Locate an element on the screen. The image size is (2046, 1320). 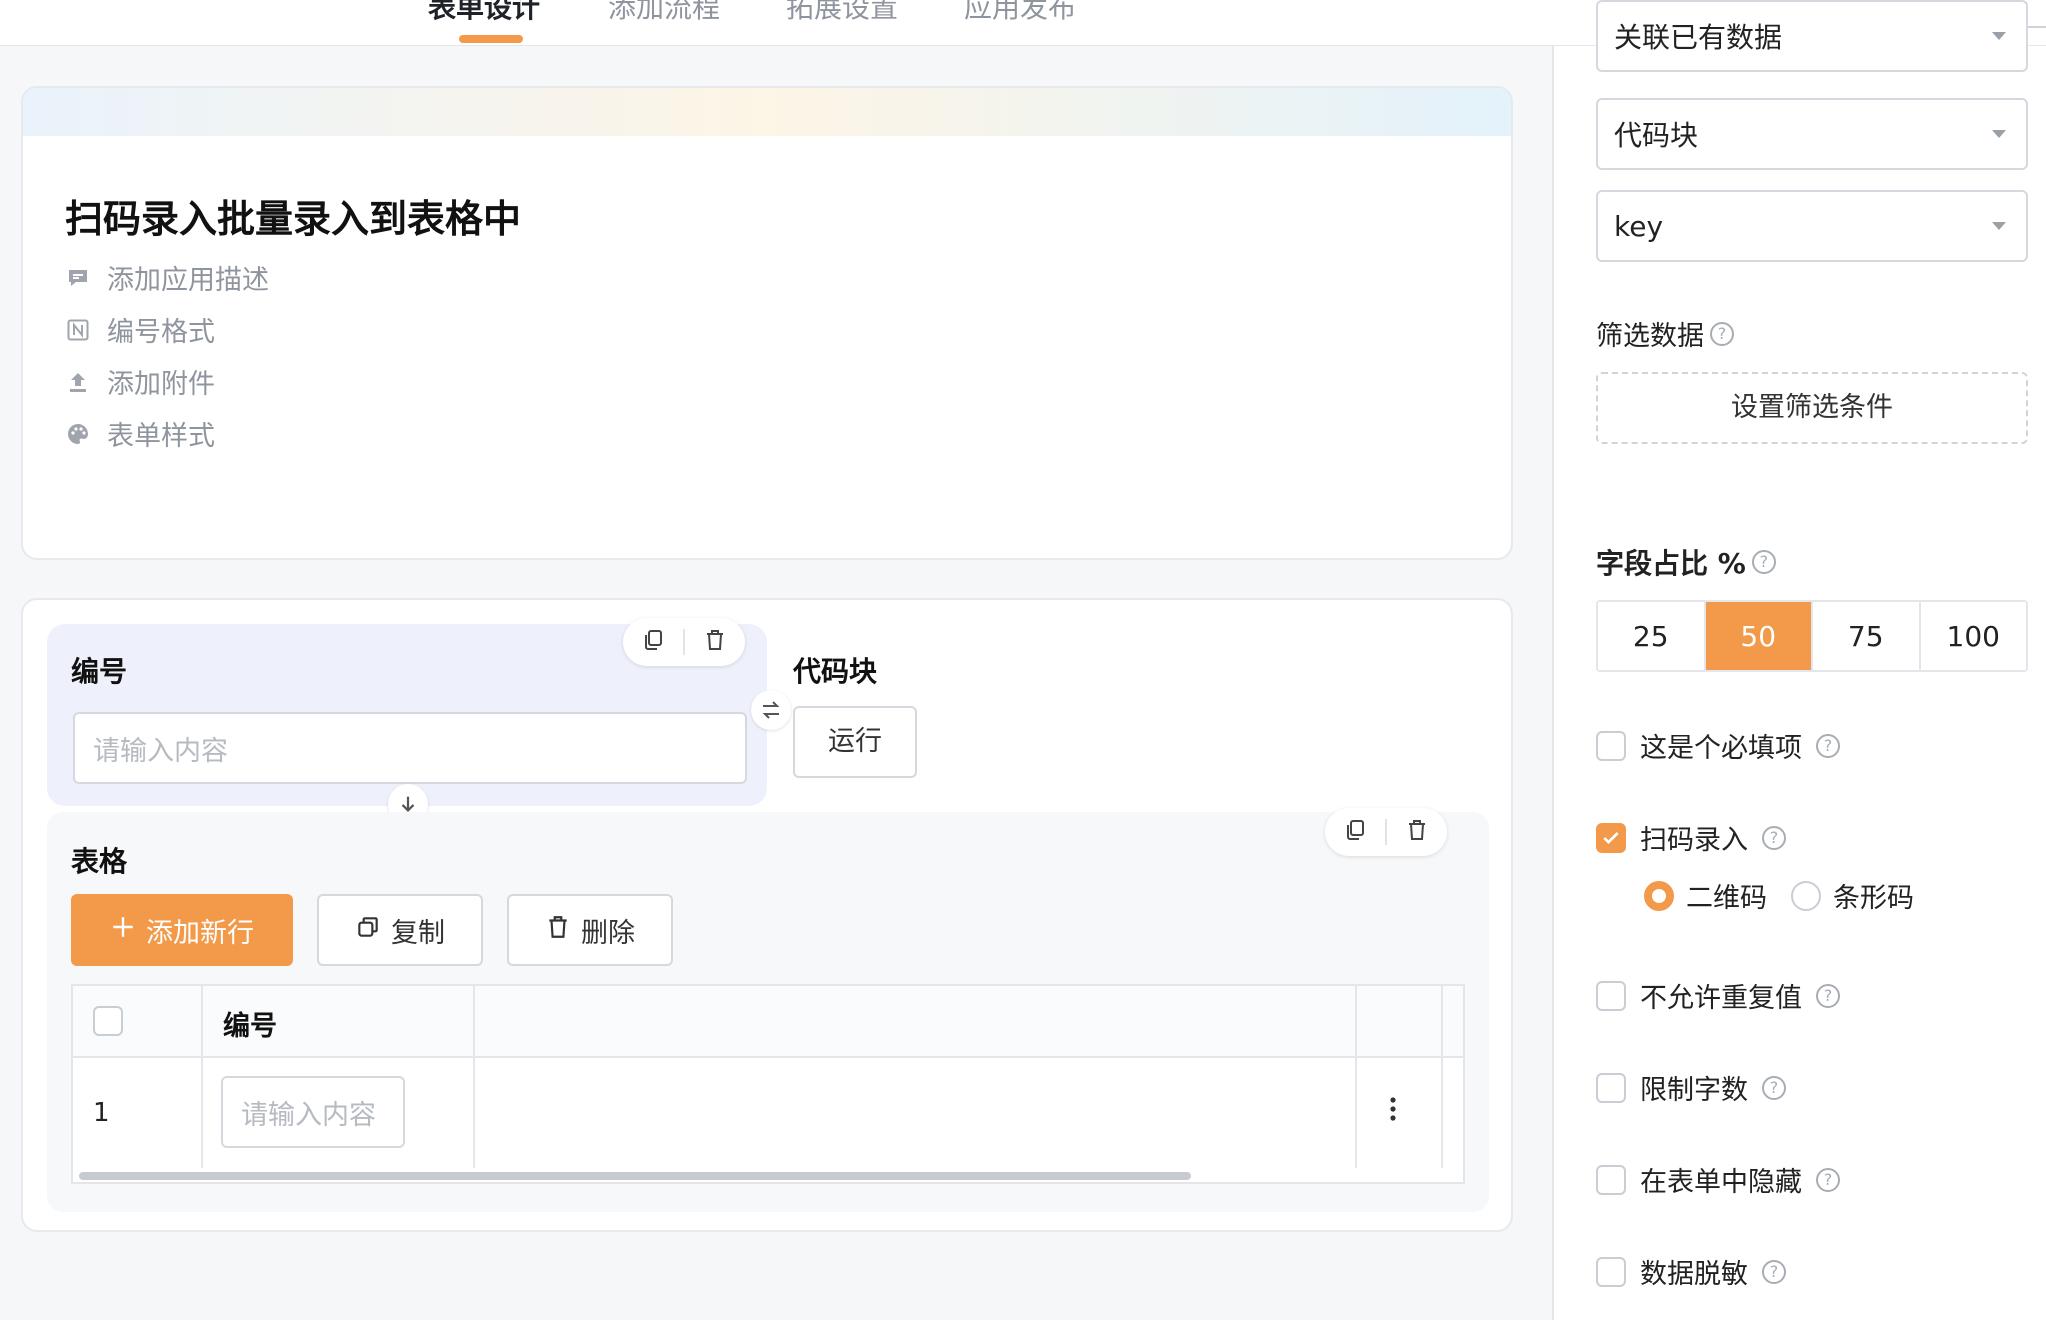
source-select-value: 代码块 is located at coordinates (1656, 135).